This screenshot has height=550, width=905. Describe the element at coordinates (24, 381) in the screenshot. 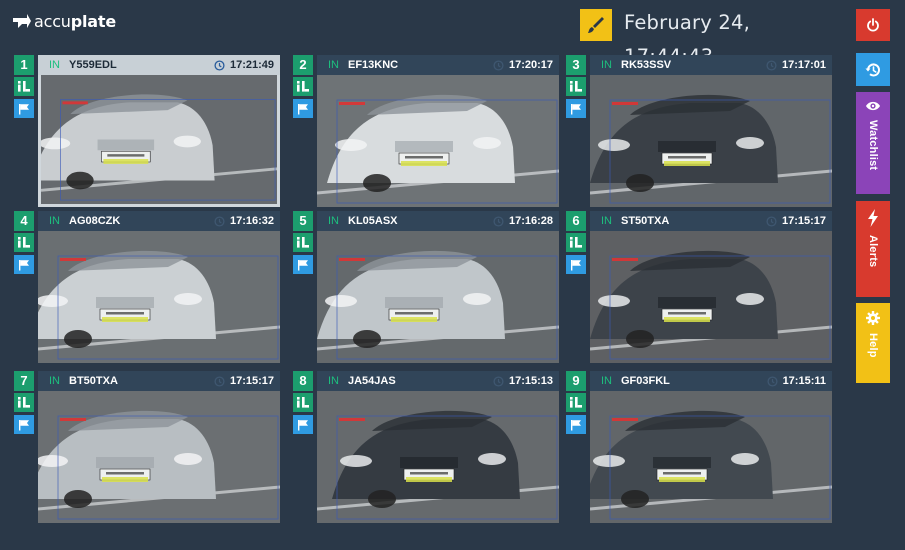

I see `read-number: 7` at that location.